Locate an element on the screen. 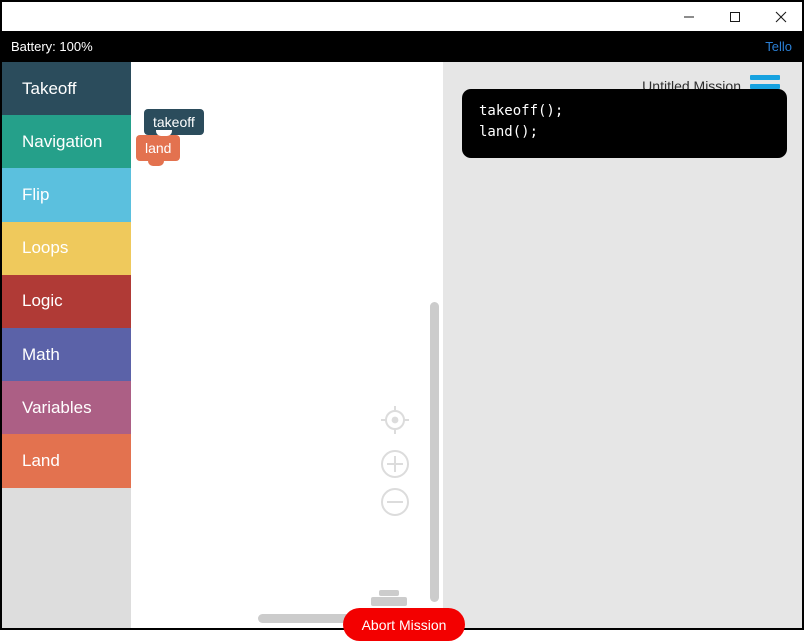 The image size is (804, 641). zoom-out-icon is located at coordinates (395, 502).